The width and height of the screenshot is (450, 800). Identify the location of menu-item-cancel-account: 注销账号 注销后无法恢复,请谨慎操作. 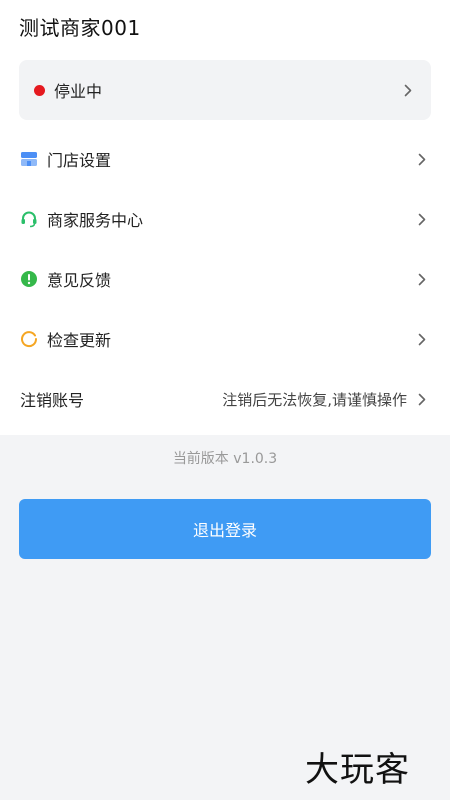
(225, 399).